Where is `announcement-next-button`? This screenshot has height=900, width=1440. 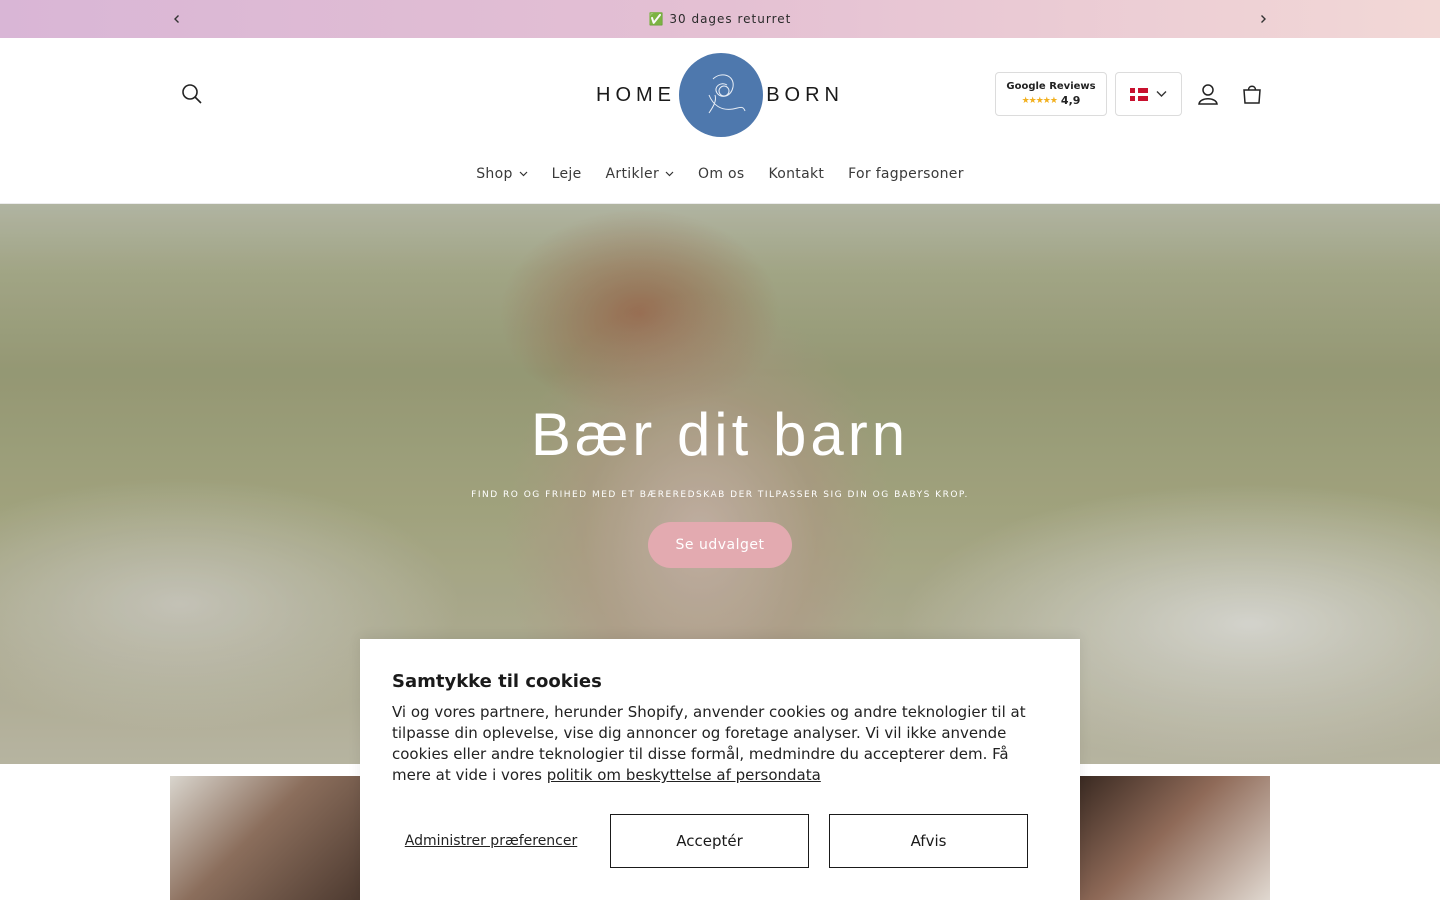 announcement-next-button is located at coordinates (1263, 19).